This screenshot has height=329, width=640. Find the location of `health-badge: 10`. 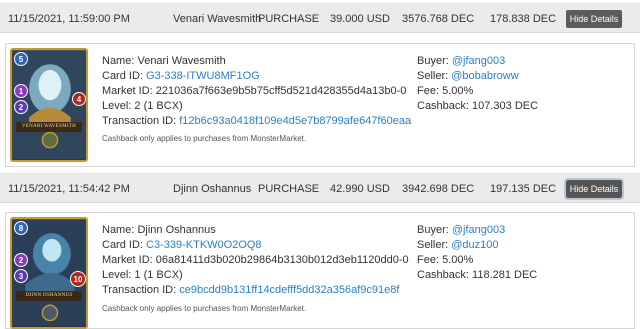

health-badge: 10 is located at coordinates (78, 279).